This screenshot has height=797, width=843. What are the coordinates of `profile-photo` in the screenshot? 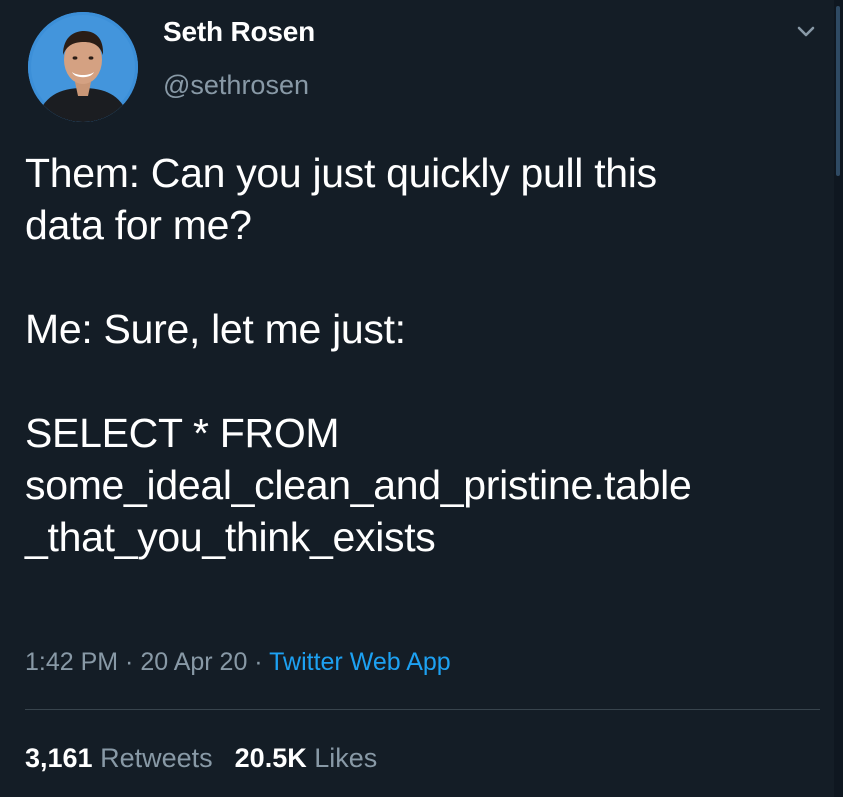 It's located at (83, 67).